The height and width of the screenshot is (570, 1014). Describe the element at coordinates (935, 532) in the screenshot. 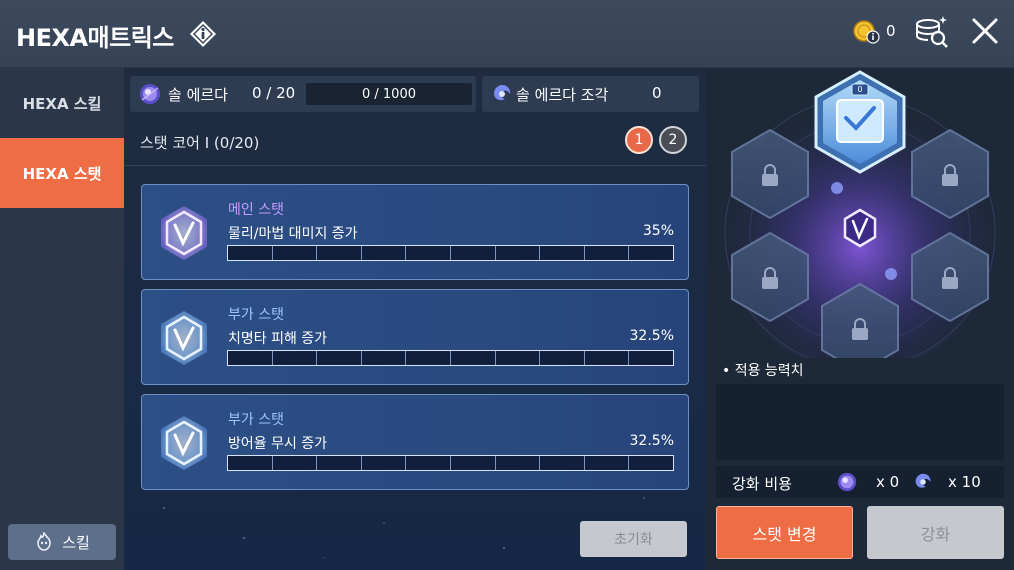

I see `enhance-button: 강화` at that location.